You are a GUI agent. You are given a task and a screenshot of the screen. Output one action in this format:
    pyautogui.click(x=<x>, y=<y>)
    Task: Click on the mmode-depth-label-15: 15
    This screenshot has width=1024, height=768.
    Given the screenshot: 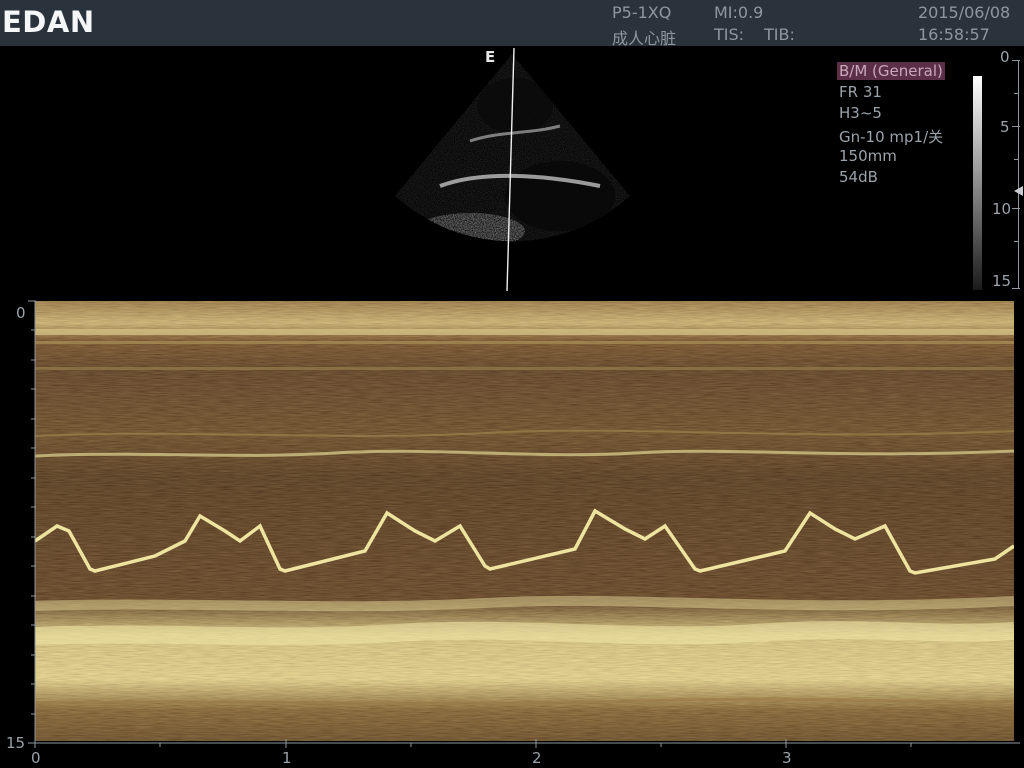 What is the action you would take?
    pyautogui.click(x=16, y=743)
    